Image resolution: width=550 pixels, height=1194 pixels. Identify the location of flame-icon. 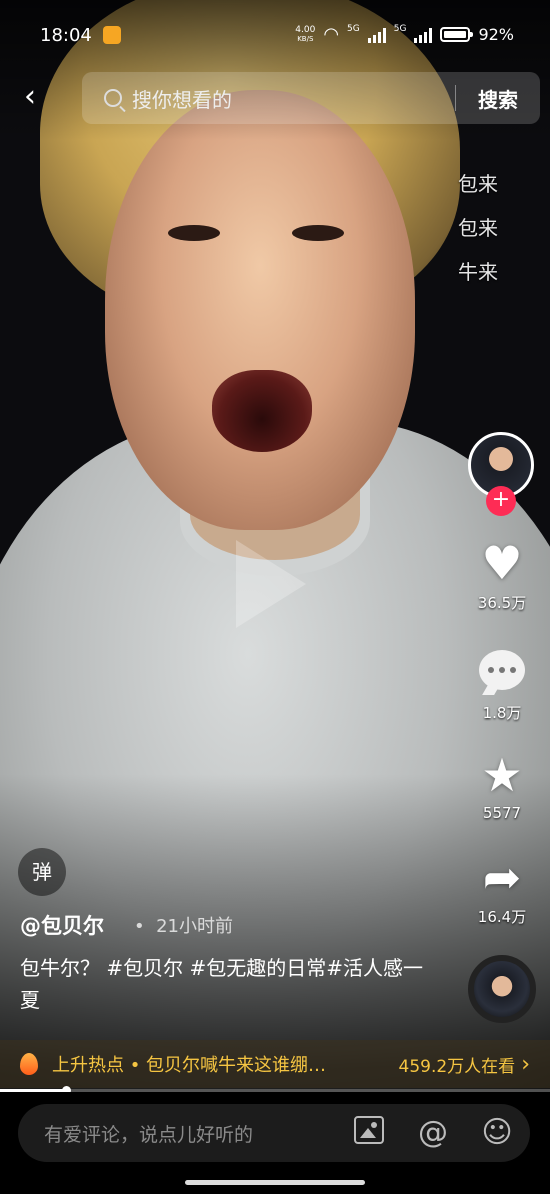
(29, 1064).